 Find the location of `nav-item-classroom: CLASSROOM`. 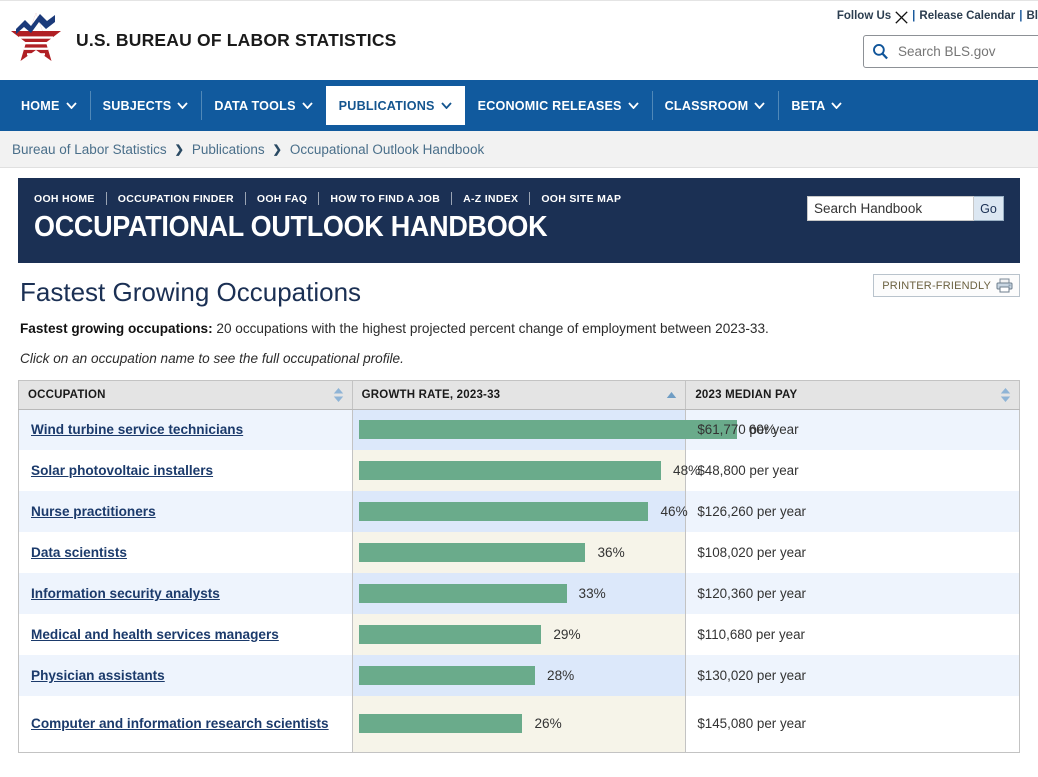

nav-item-classroom: CLASSROOM is located at coordinates (715, 105).